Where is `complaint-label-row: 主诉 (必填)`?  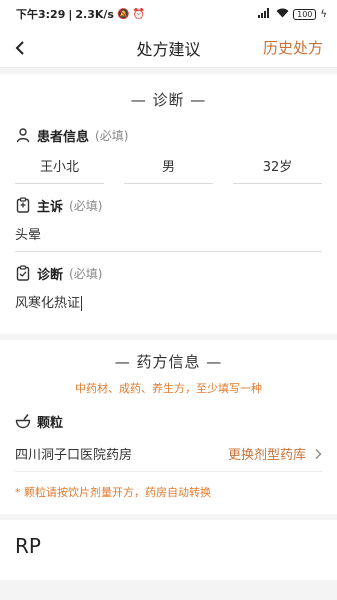 complaint-label-row: 主诉 (必填) is located at coordinates (168, 205).